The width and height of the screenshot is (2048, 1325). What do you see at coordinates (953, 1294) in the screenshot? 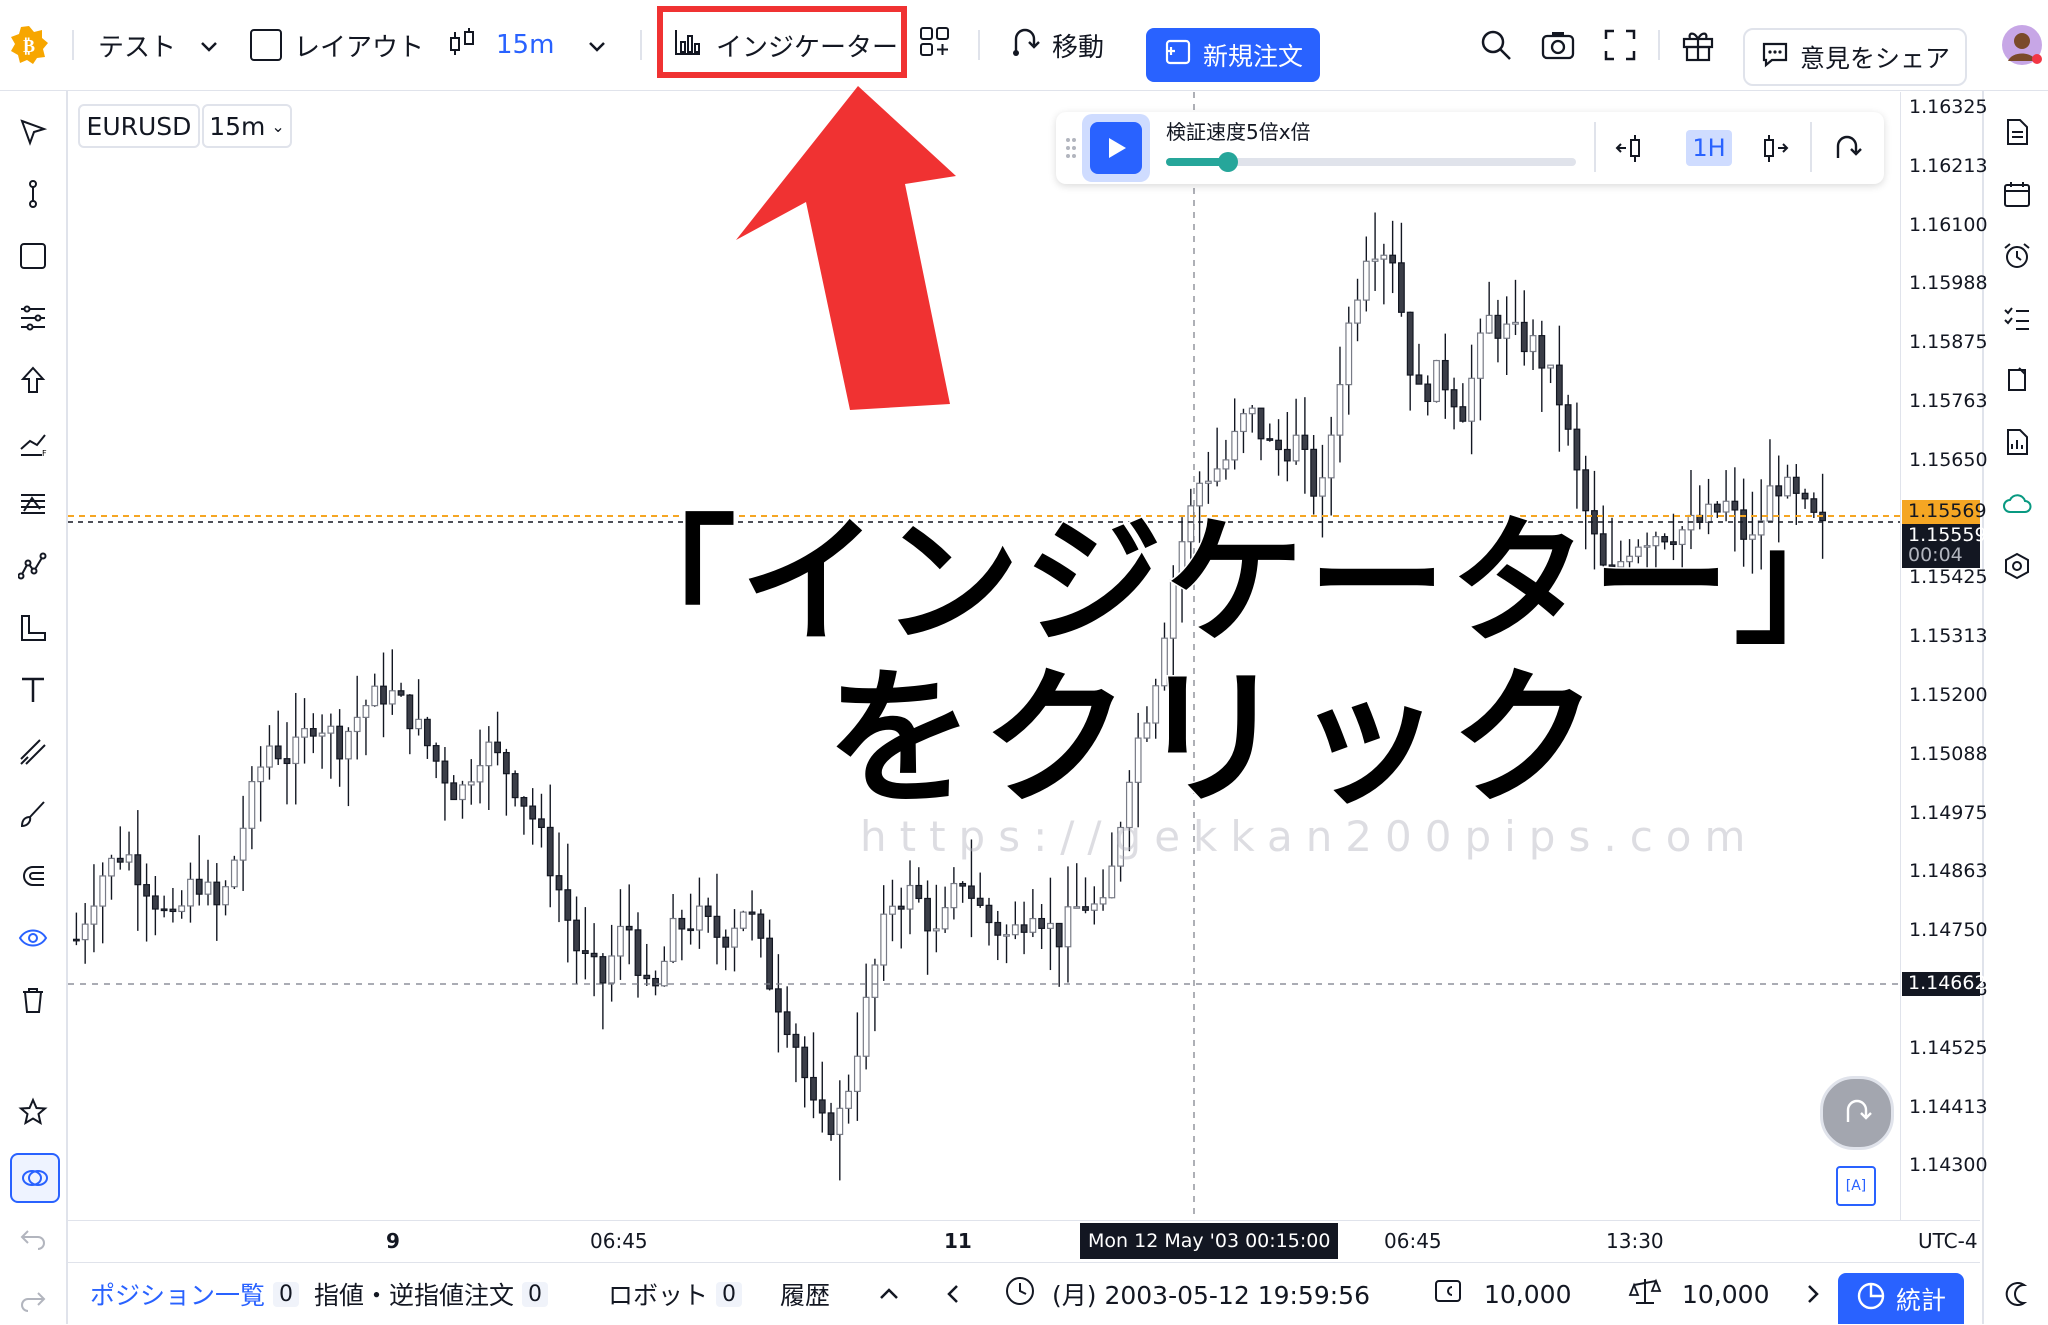
I see `prev-icon` at bounding box center [953, 1294].